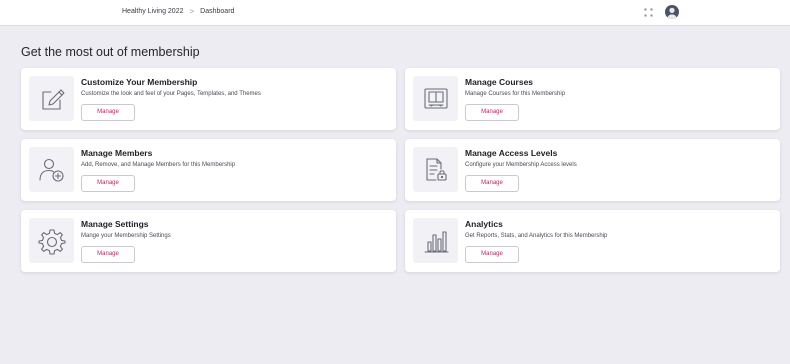 Image resolution: width=790 pixels, height=364 pixels. I want to click on breadcrumb-item-site: Healthy Living 2022, so click(153, 11).